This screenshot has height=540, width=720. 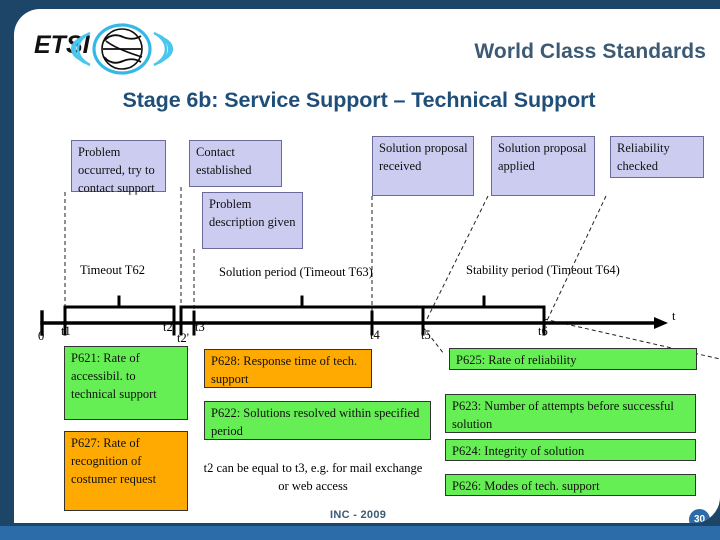 What do you see at coordinates (122, 49) in the screenshot?
I see `etsi-logo: ETSI` at bounding box center [122, 49].